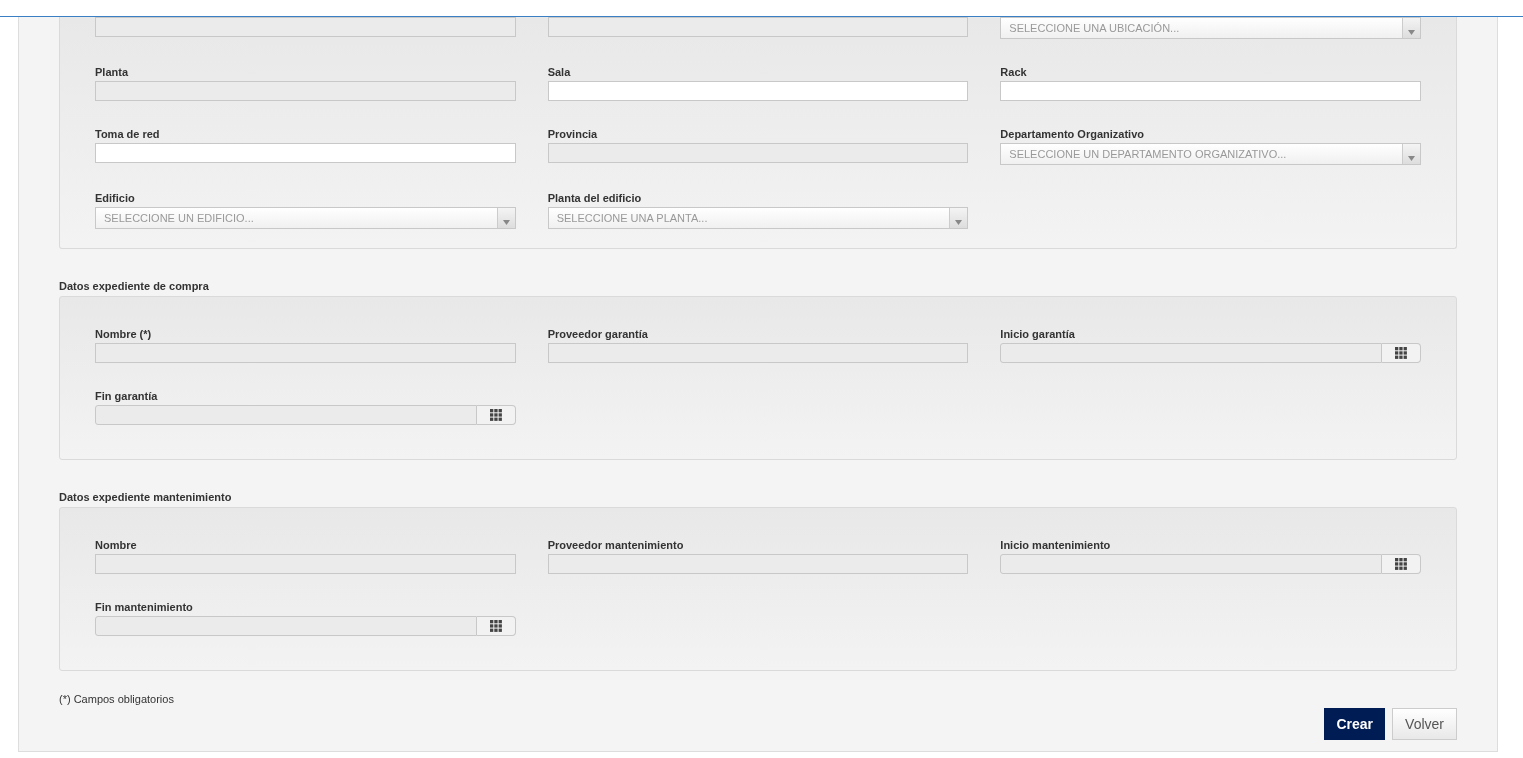 This screenshot has height=758, width=1523. What do you see at coordinates (112, 72) in the screenshot?
I see `field-label: Planta` at bounding box center [112, 72].